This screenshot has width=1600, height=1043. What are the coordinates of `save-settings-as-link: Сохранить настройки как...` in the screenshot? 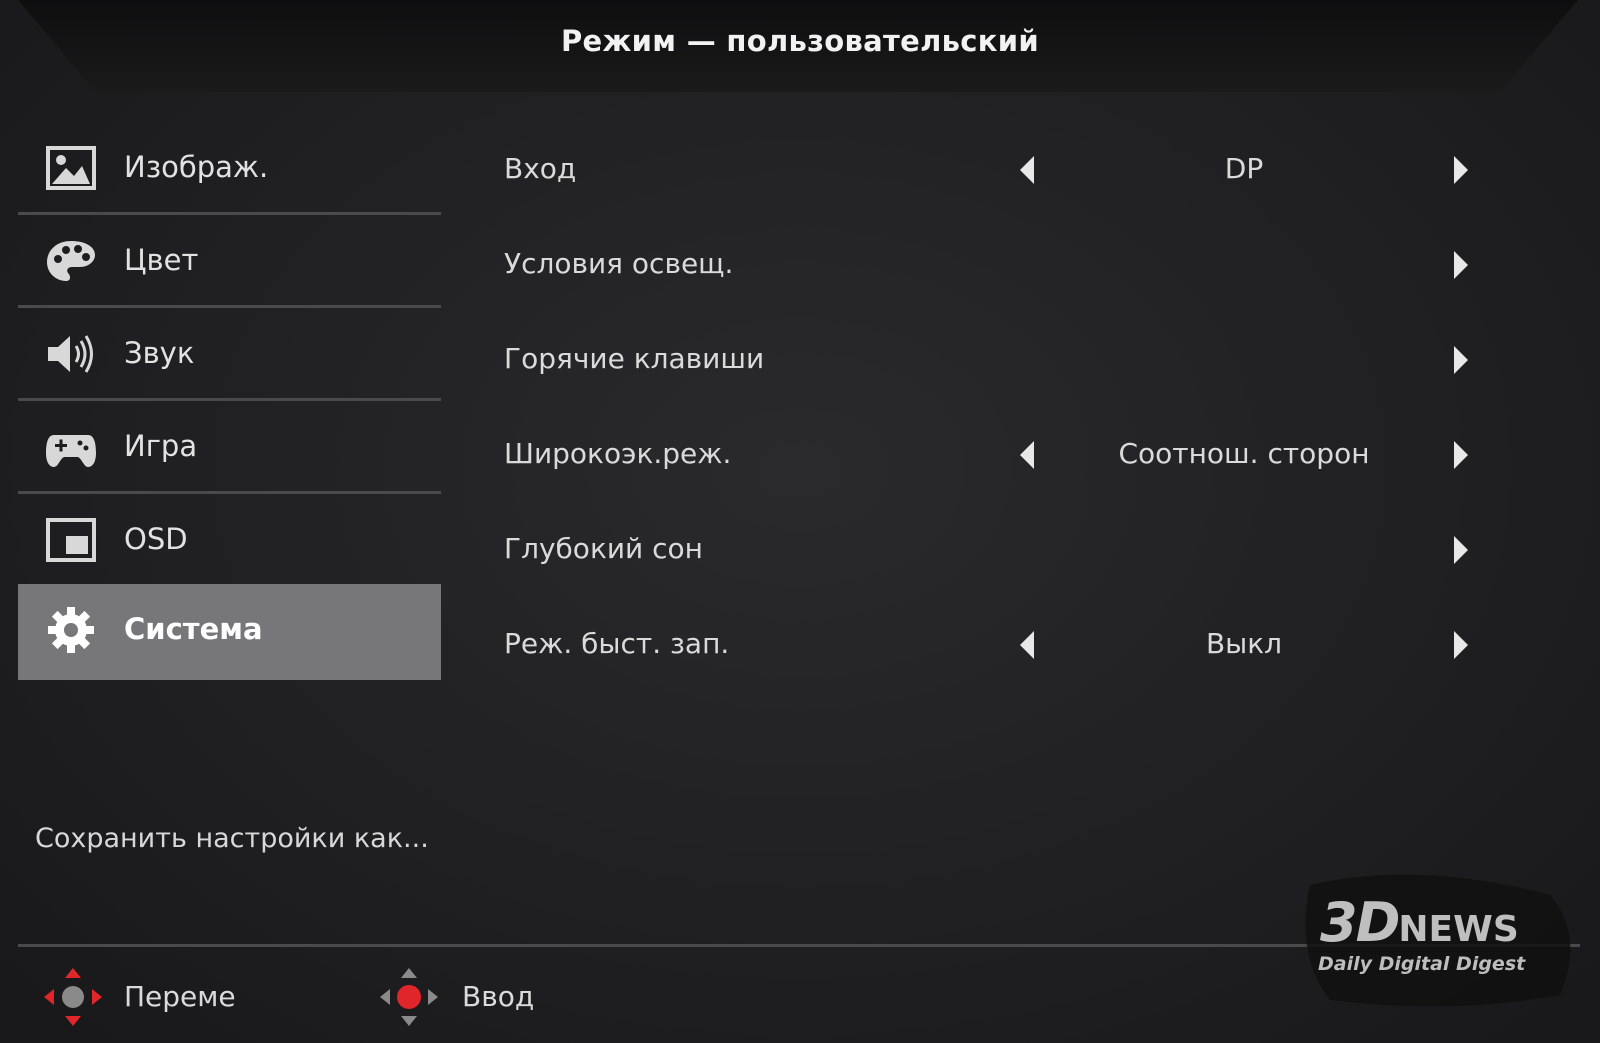 It's located at (232, 838).